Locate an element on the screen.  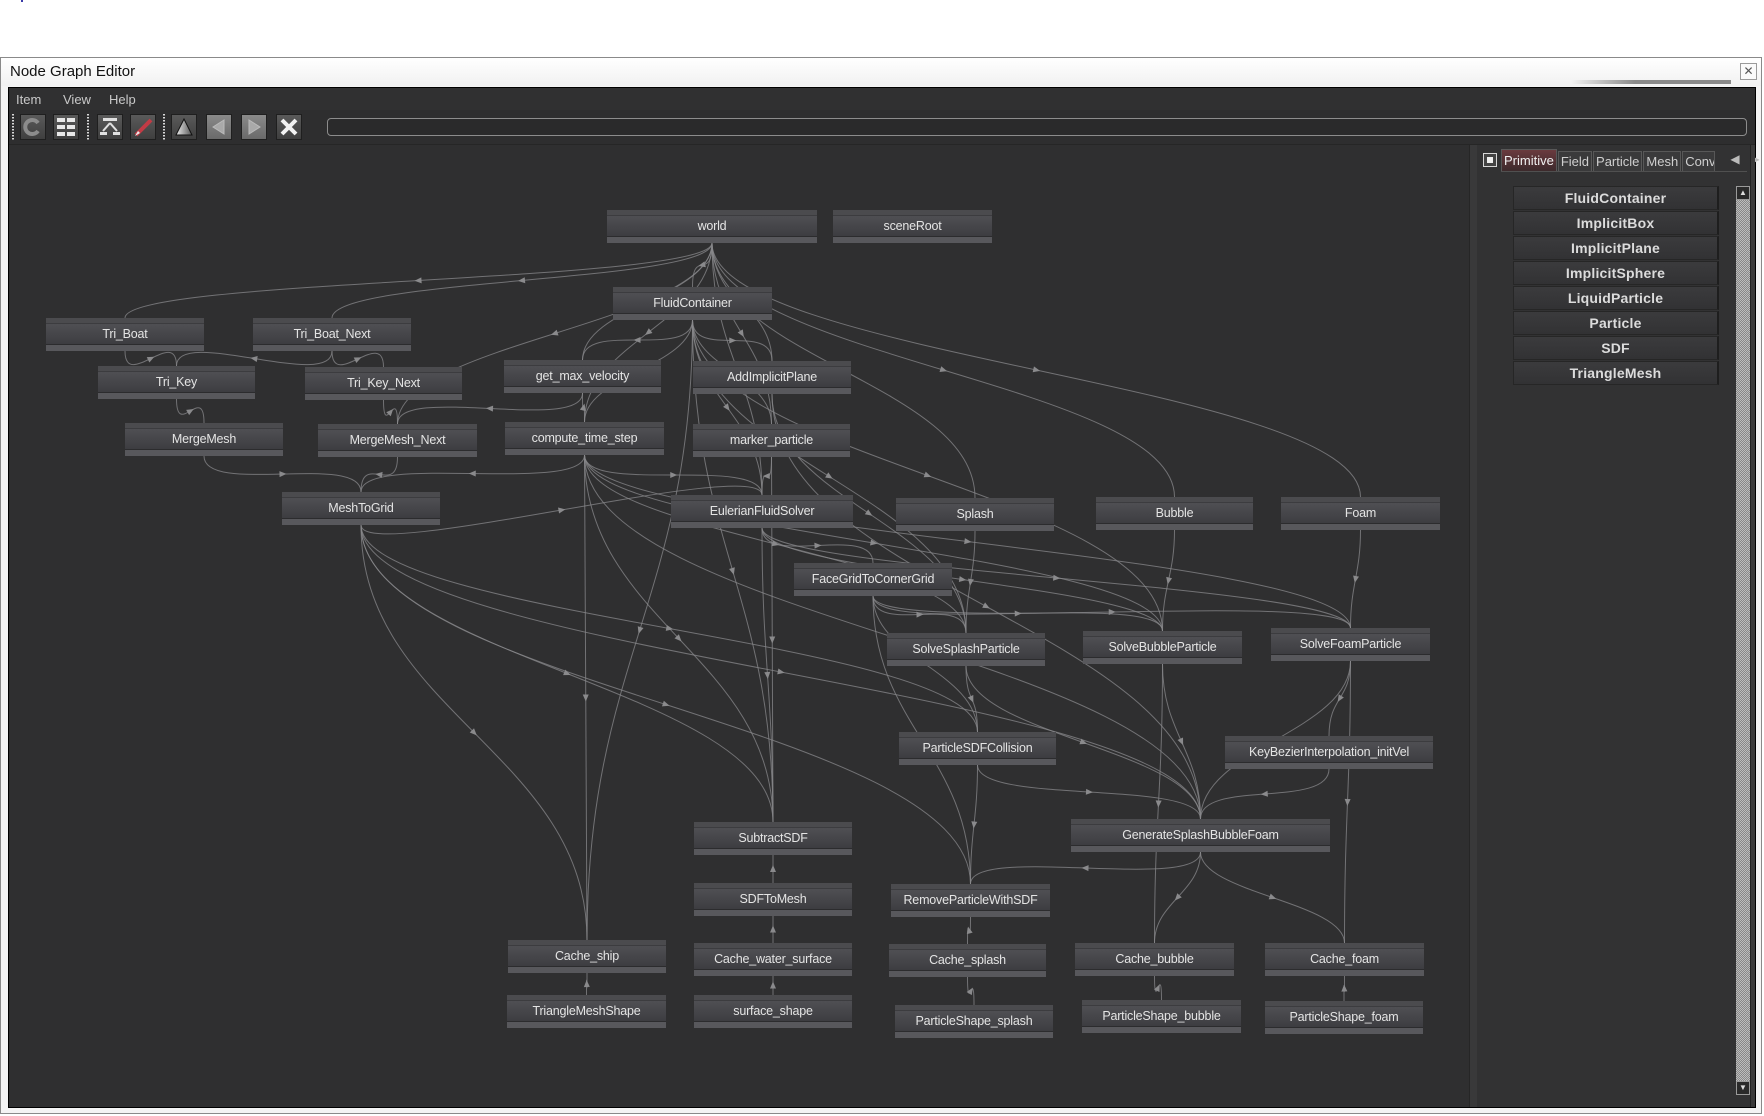
graph-node-particleshape-foam: ParticleShape_foam is located at coordinates (1344, 1017).